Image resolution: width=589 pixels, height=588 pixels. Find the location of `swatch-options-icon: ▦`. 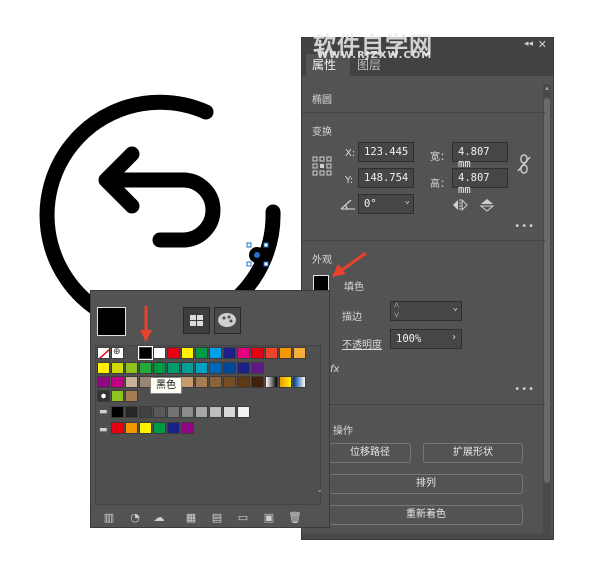

swatch-options-icon: ▦ is located at coordinates (191, 518).